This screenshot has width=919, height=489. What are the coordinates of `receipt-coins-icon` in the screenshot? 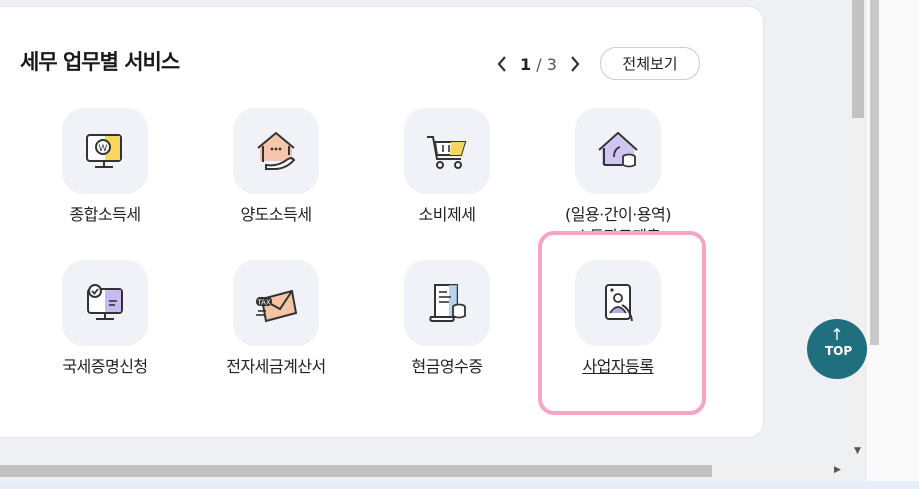 It's located at (447, 303).